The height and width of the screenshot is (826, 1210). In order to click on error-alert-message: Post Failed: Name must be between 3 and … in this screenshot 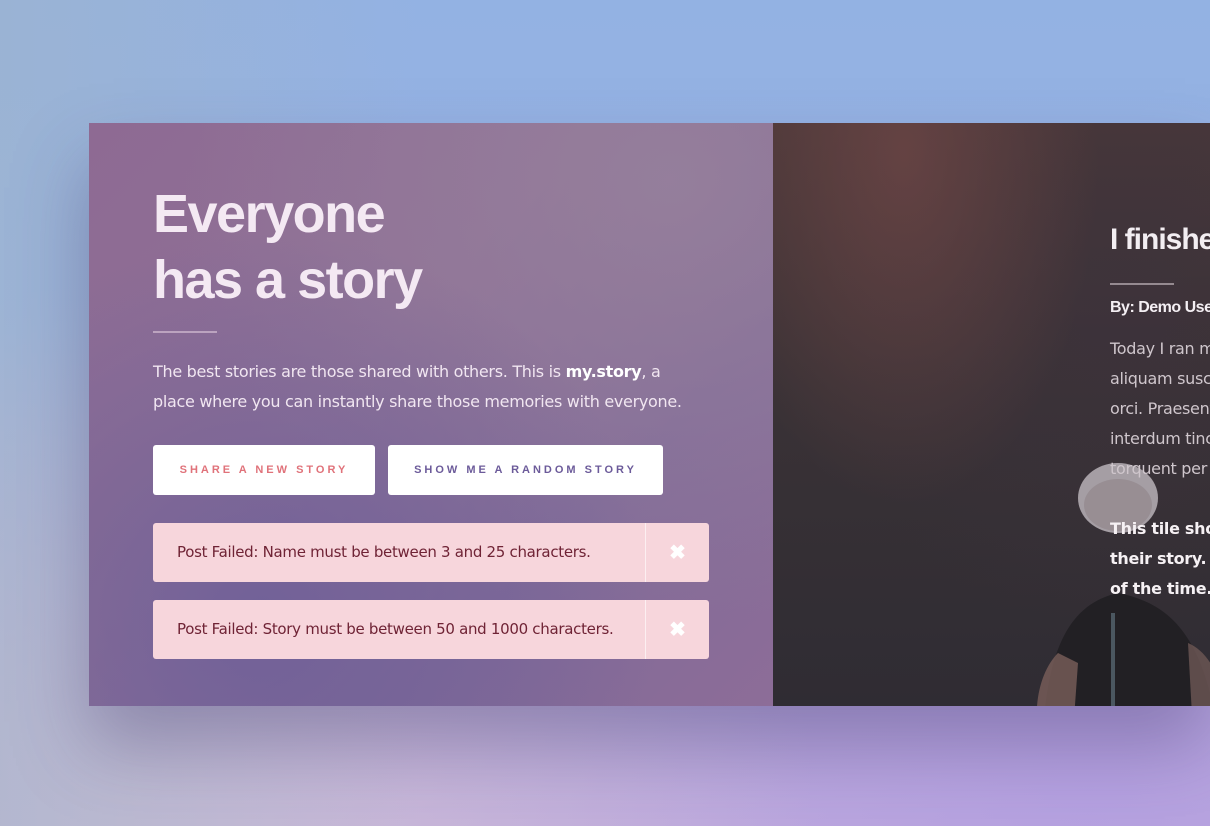, I will do `click(384, 552)`.